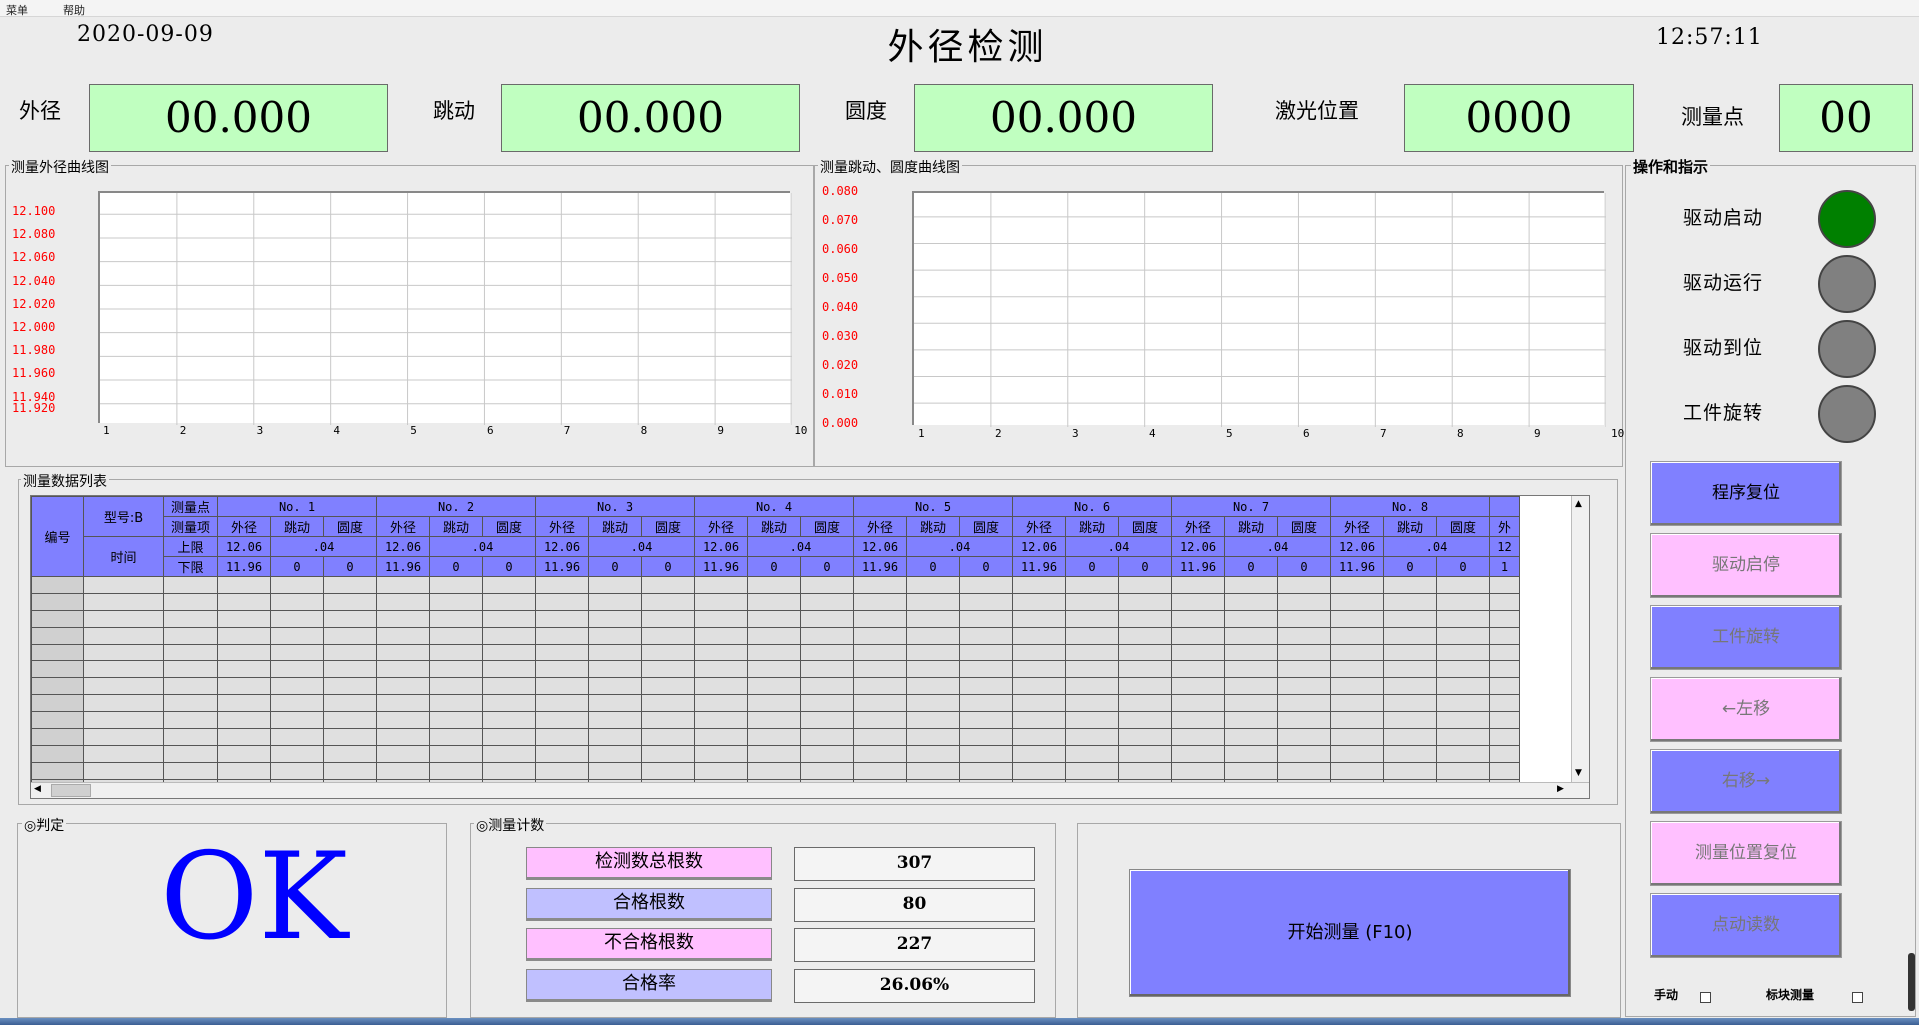  Describe the element at coordinates (810, 790) in the screenshot. I see `table-hscroll: ◀ ▶` at that location.